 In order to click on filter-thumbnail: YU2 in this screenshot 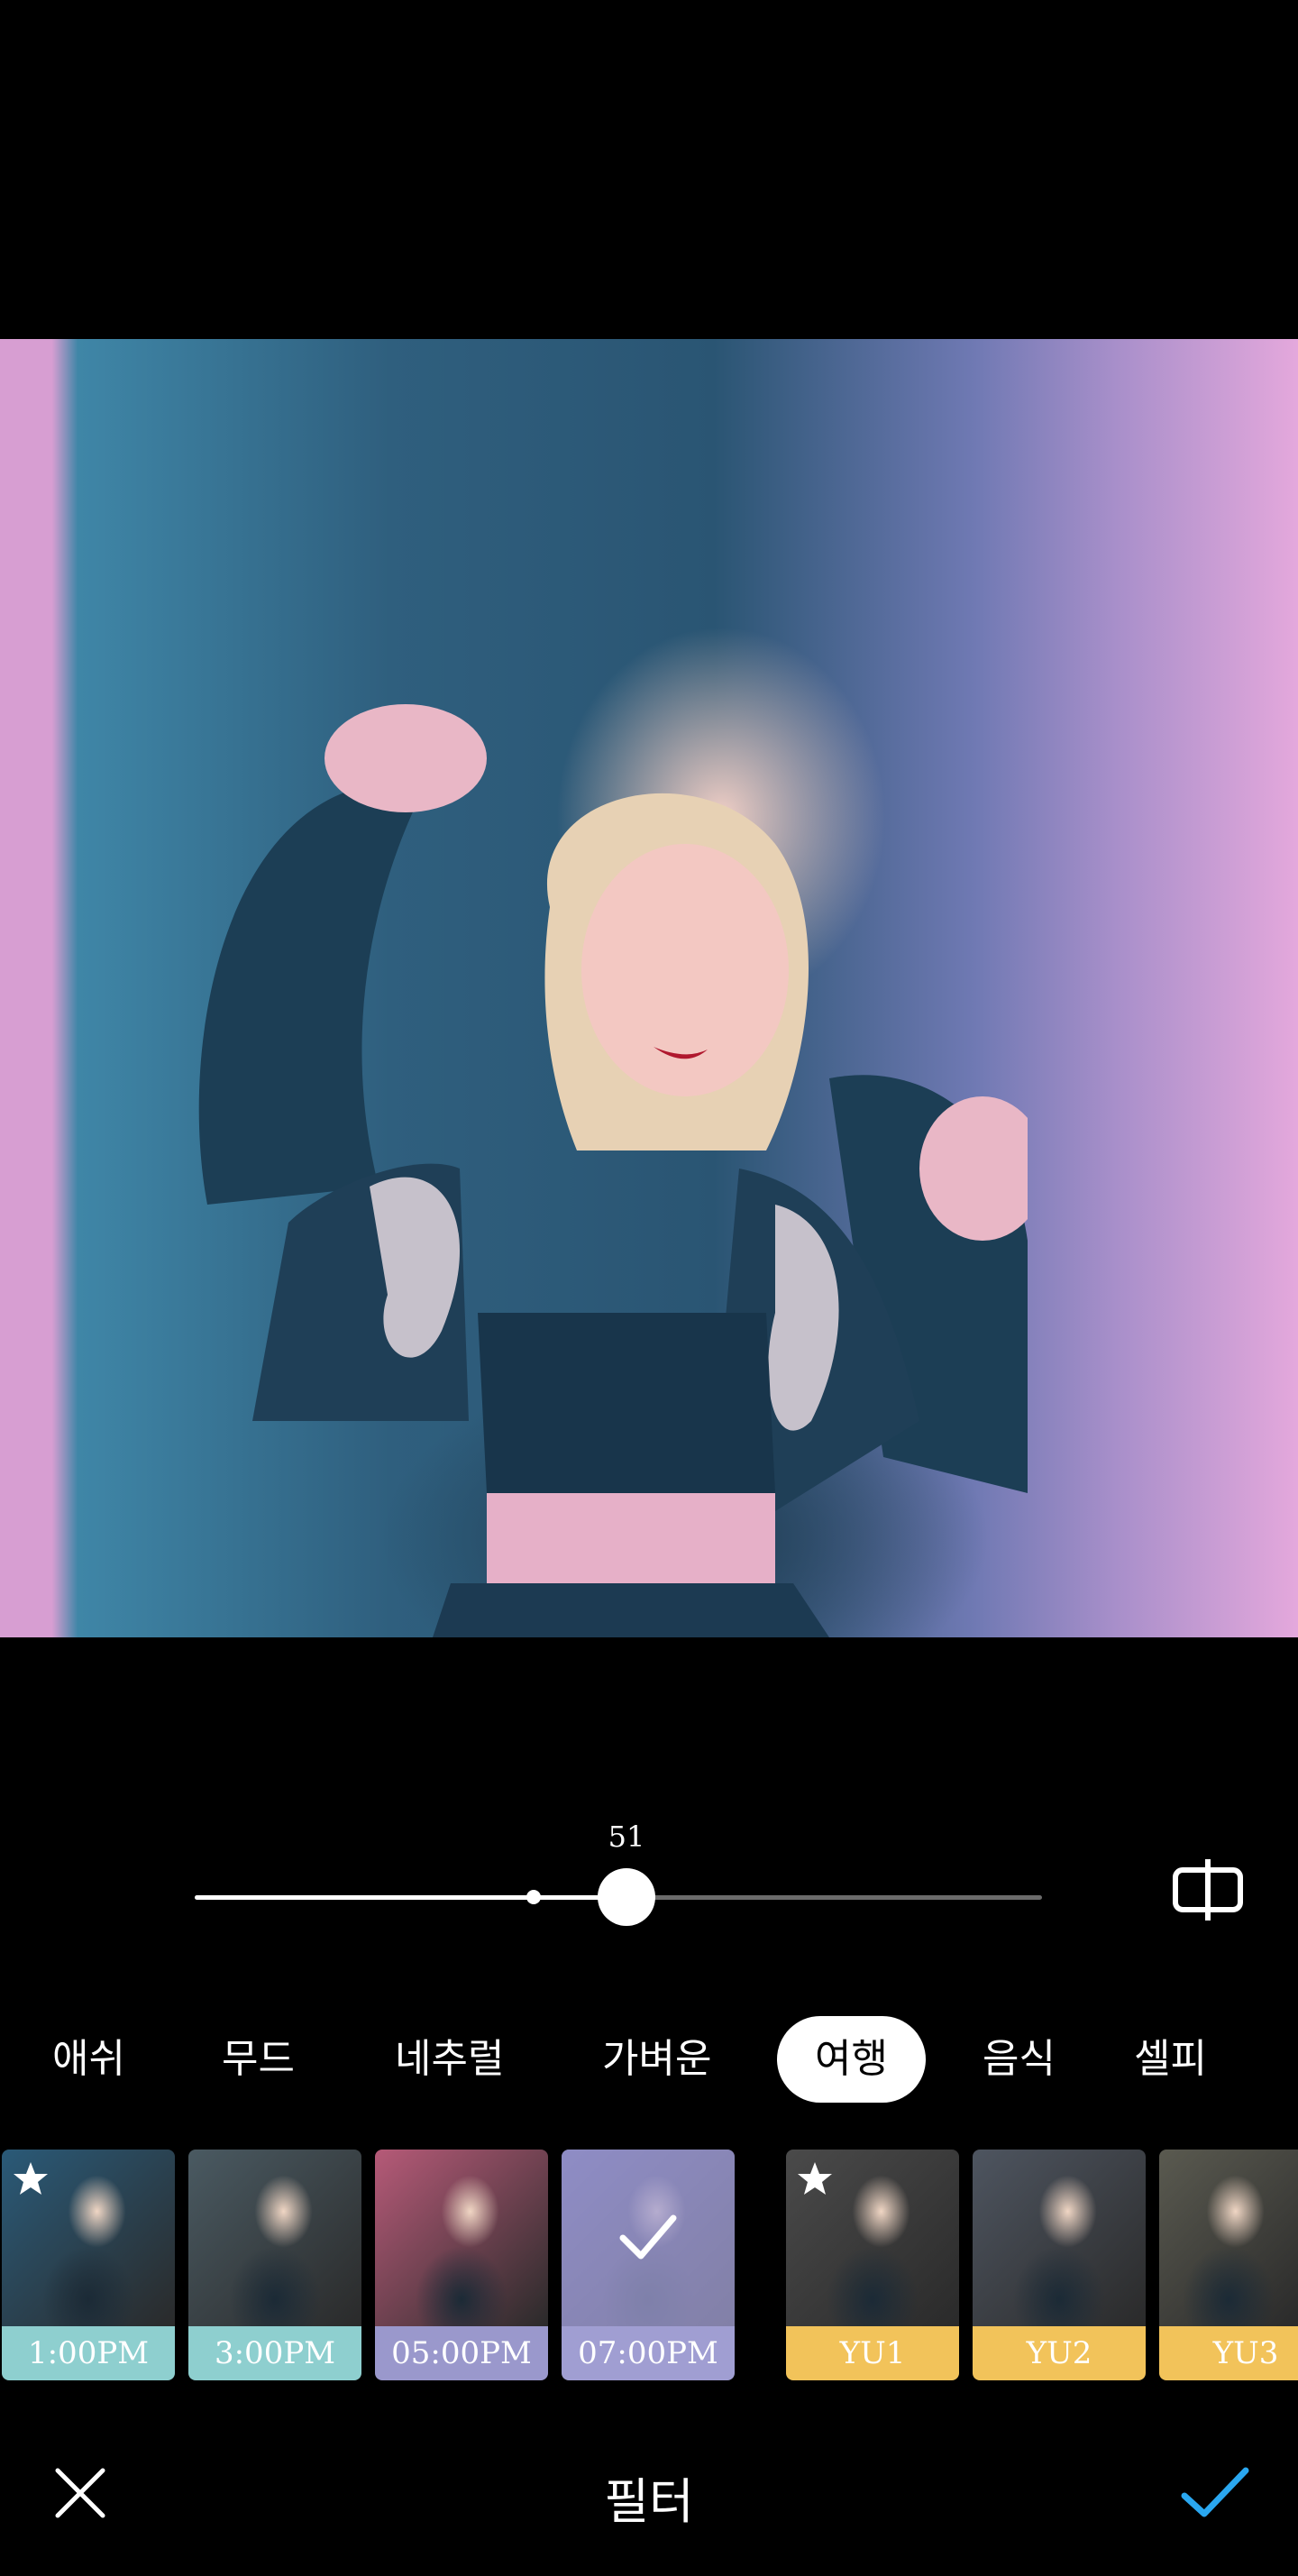, I will do `click(1059, 2265)`.